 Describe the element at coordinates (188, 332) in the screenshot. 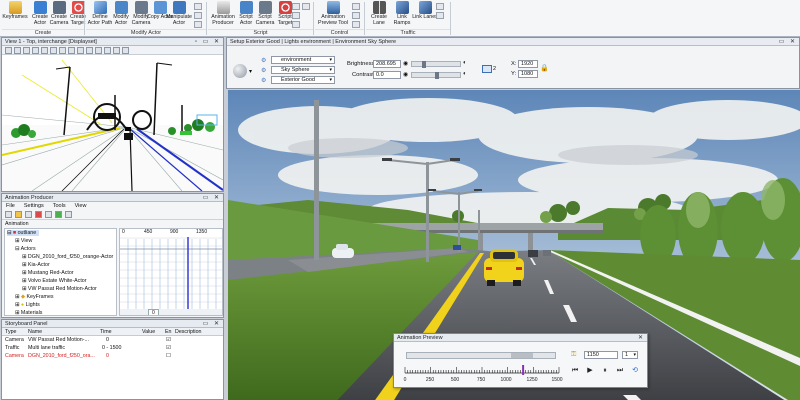

I see `column-header: Description` at that location.